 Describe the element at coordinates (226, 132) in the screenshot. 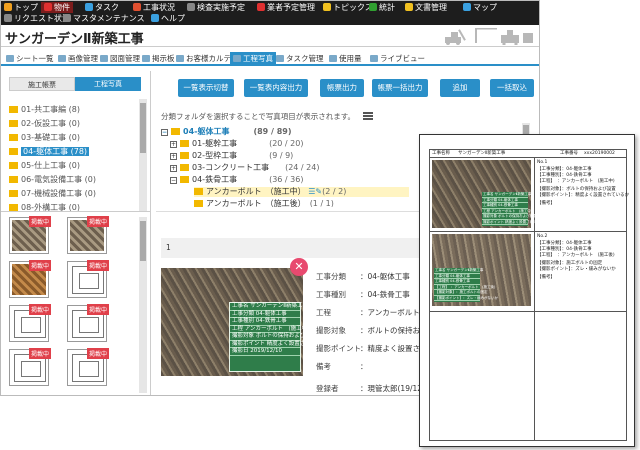

I see `tree-root: −04-躯体工事 (89 / 89)` at that location.